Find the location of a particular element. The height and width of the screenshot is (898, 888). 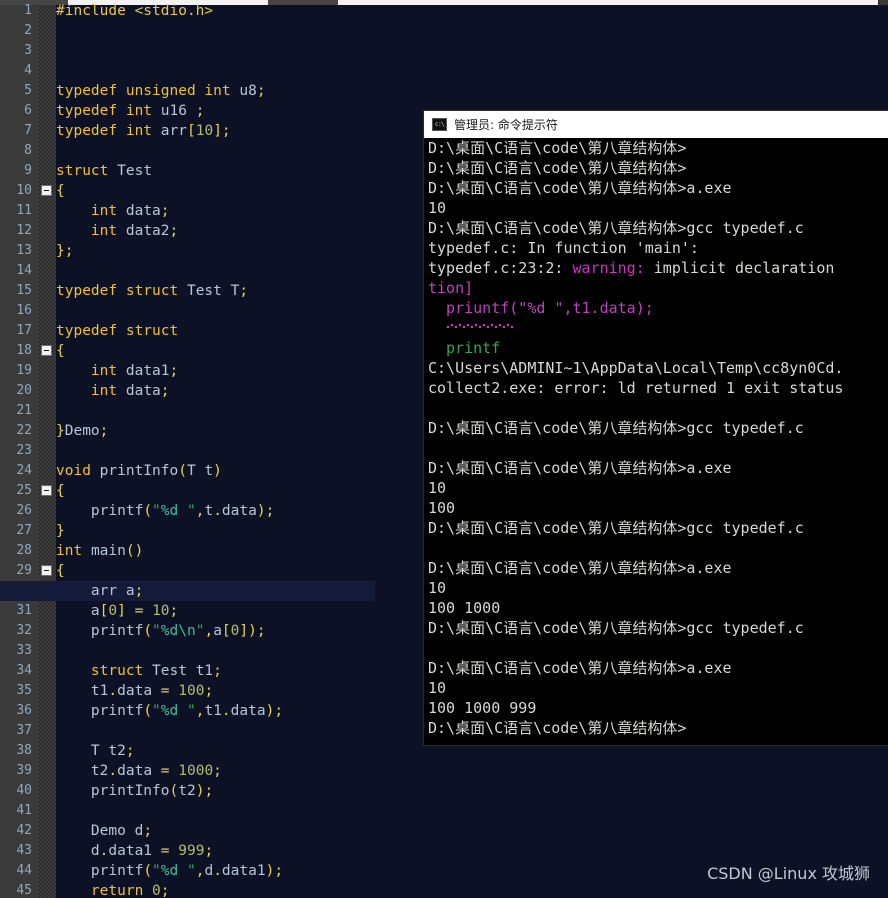

line-number: 8 is located at coordinates (28, 150).